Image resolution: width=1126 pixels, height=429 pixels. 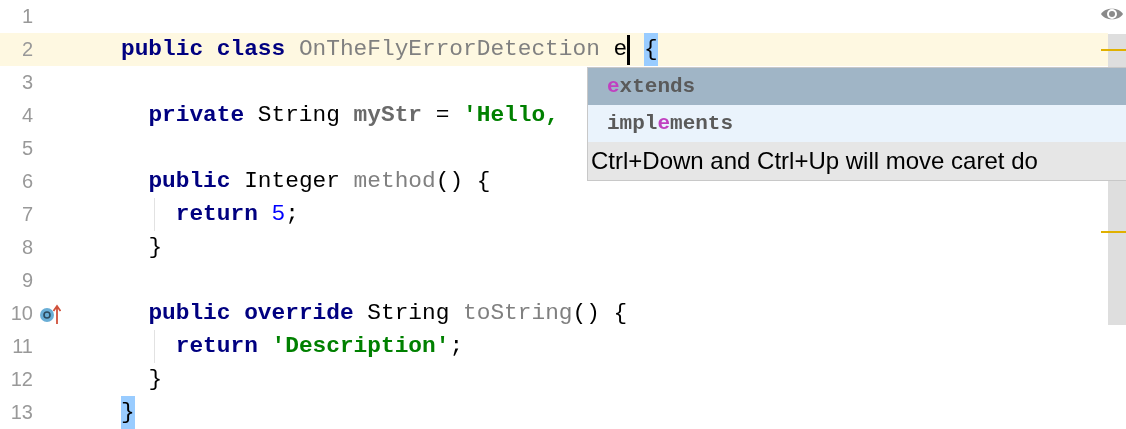 What do you see at coordinates (26, 49) in the screenshot?
I see `line-number: 2` at bounding box center [26, 49].